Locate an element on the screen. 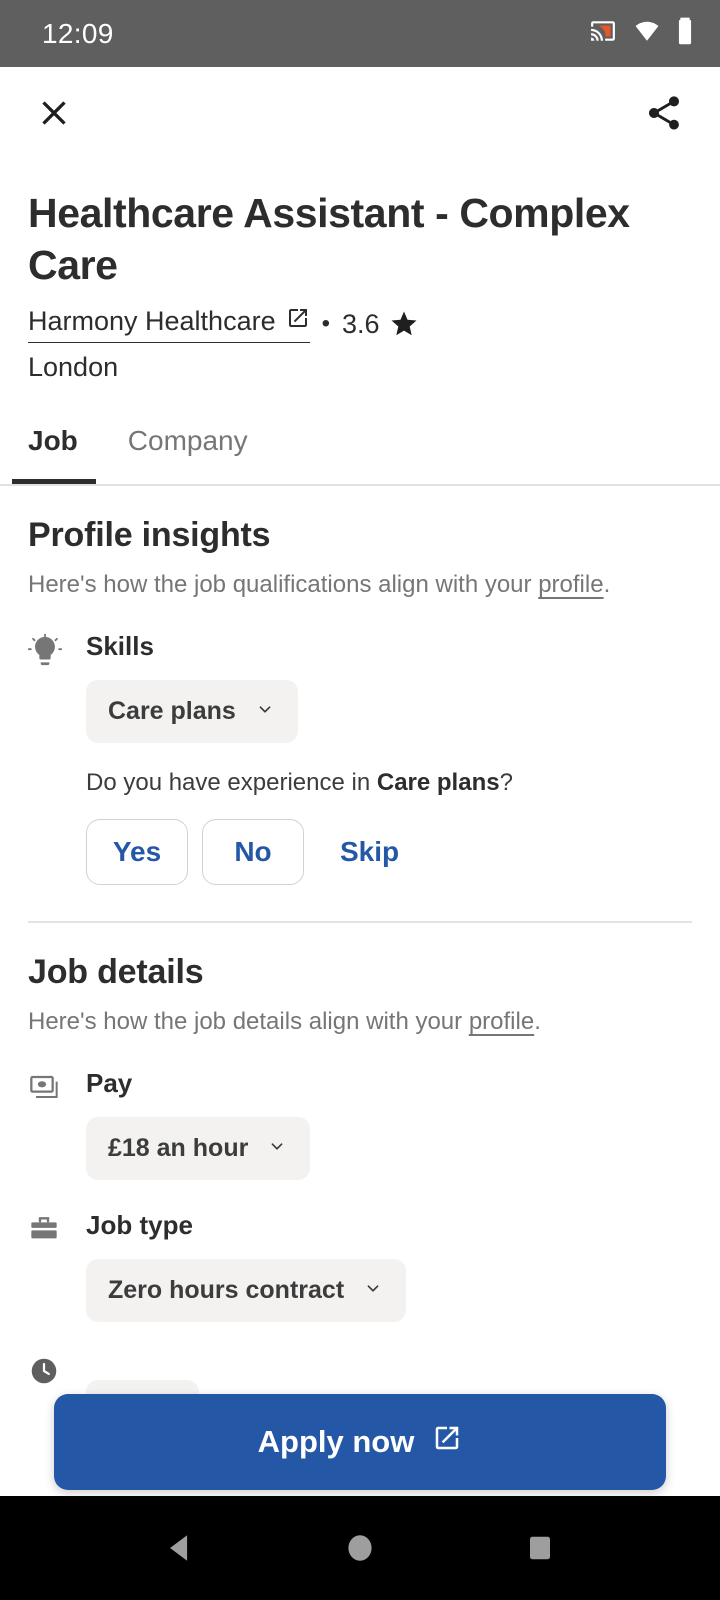  job-type-body: Job type Zero hours contract is located at coordinates (383, 1266).